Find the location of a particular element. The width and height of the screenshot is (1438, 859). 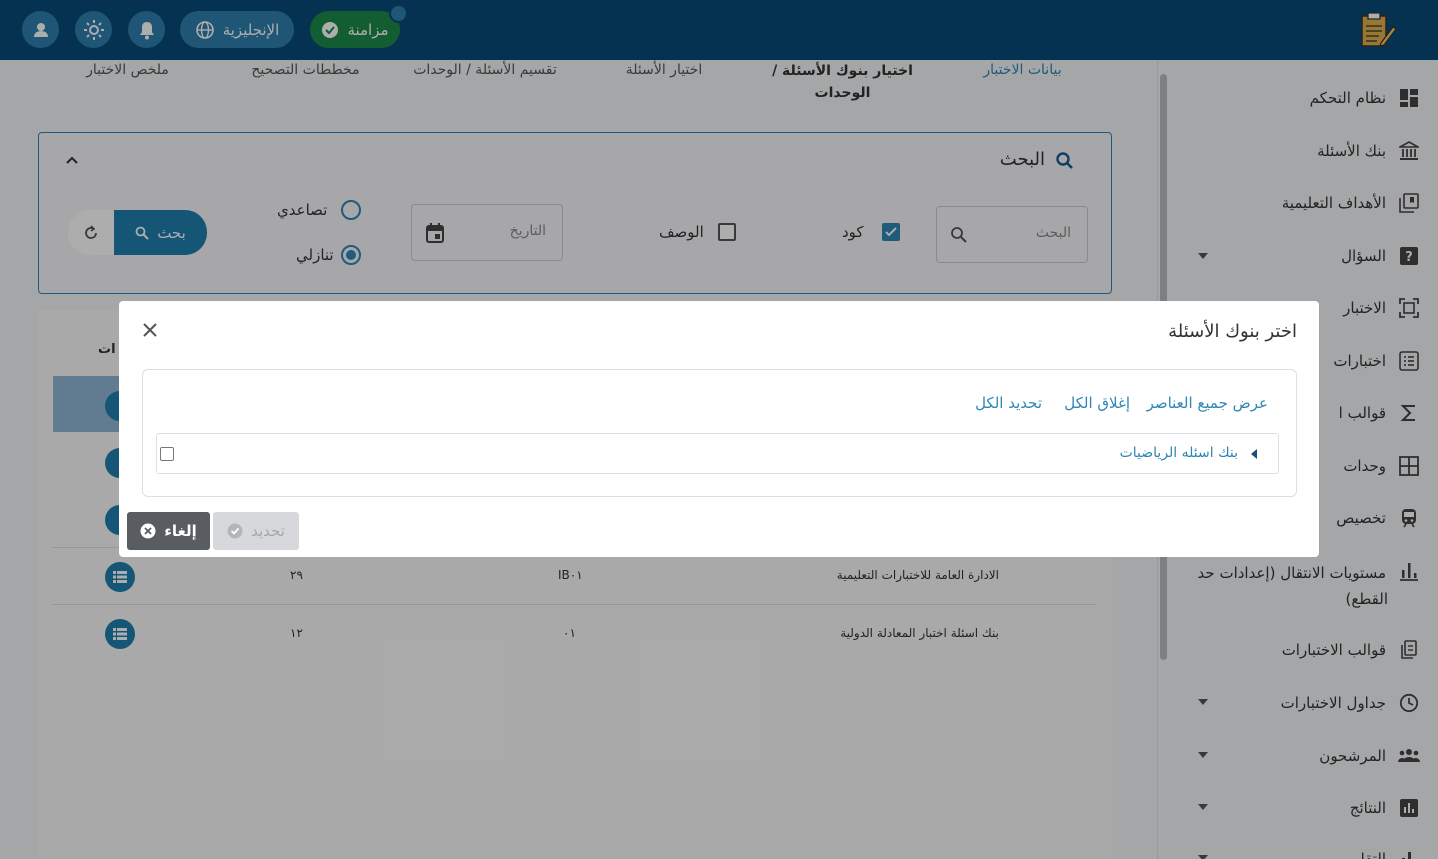

collapse-all-link: إغلاق الكل is located at coordinates (1097, 403).